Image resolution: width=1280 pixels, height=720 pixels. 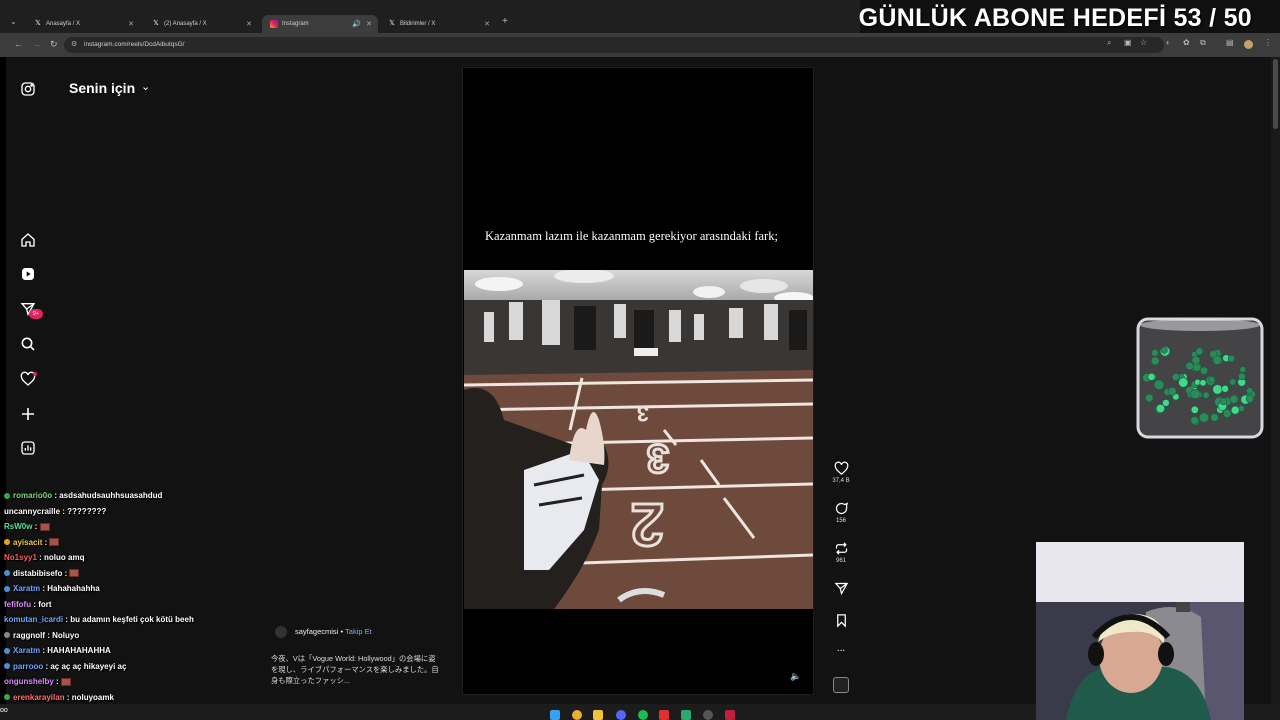 I want to click on chat-username: erenkarayilan, so click(x=39, y=697).